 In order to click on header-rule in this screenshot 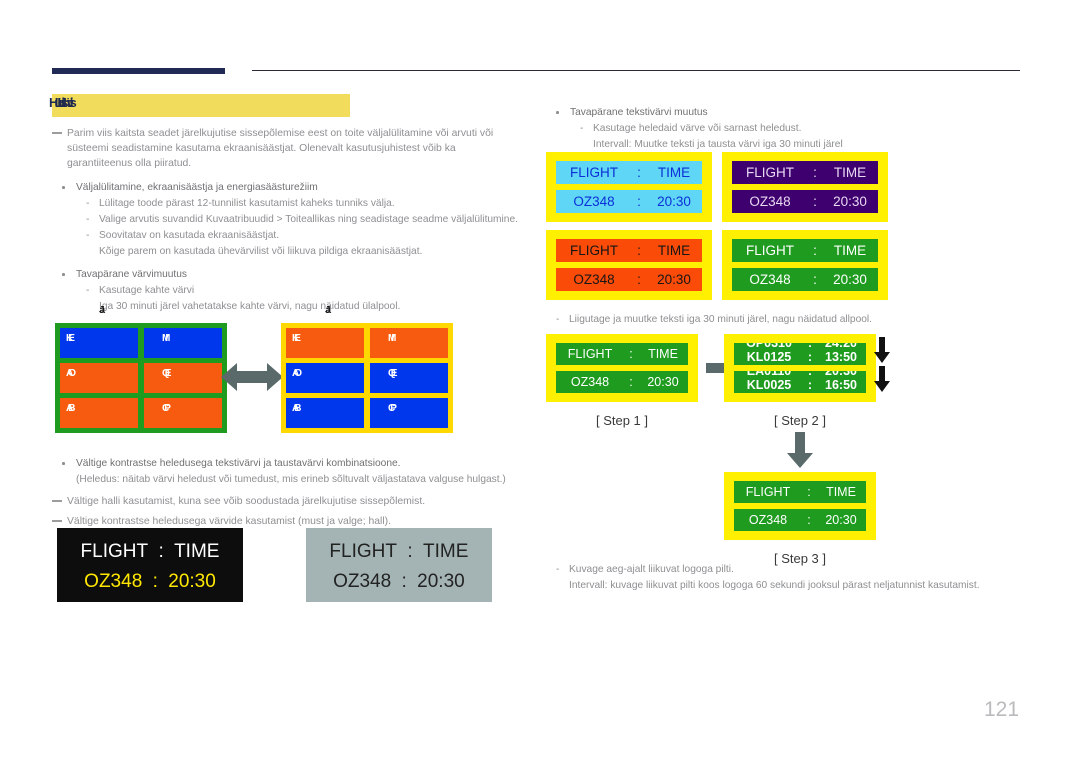, I will do `click(636, 70)`.